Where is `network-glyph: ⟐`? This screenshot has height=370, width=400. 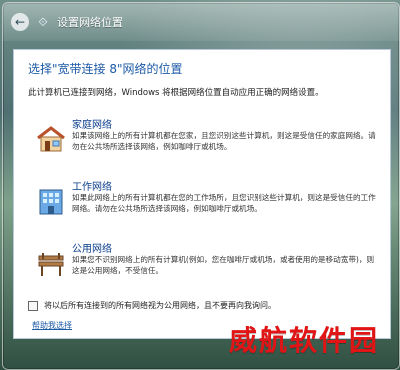
network-glyph: ⟐ is located at coordinates (43, 21).